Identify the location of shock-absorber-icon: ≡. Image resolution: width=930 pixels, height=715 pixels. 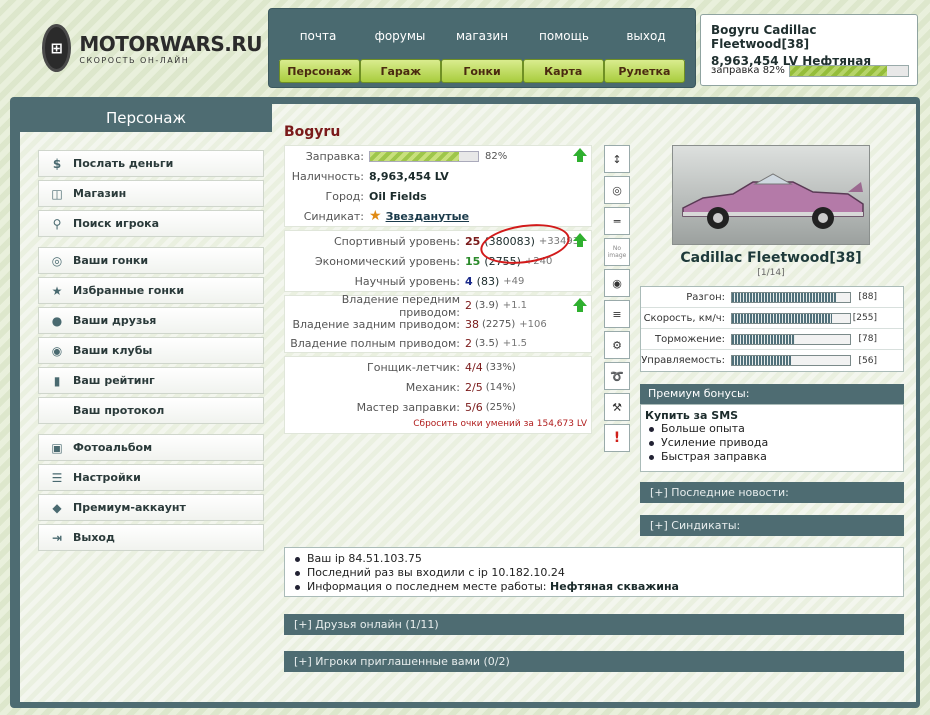
(617, 314).